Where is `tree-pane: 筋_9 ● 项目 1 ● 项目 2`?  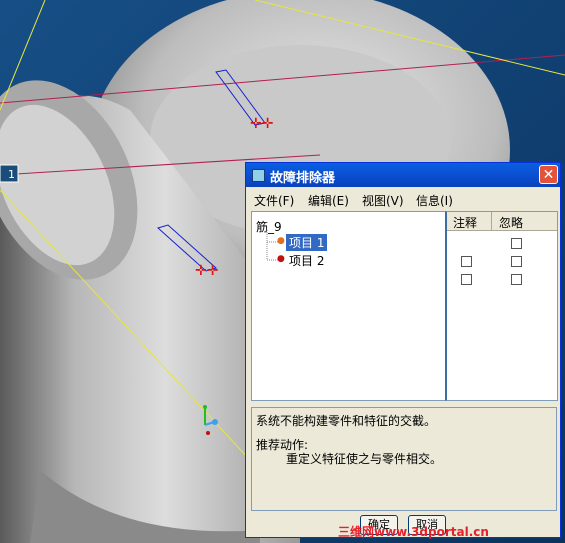 tree-pane: 筋_9 ● 项目 1 ● 项目 2 is located at coordinates (348, 306).